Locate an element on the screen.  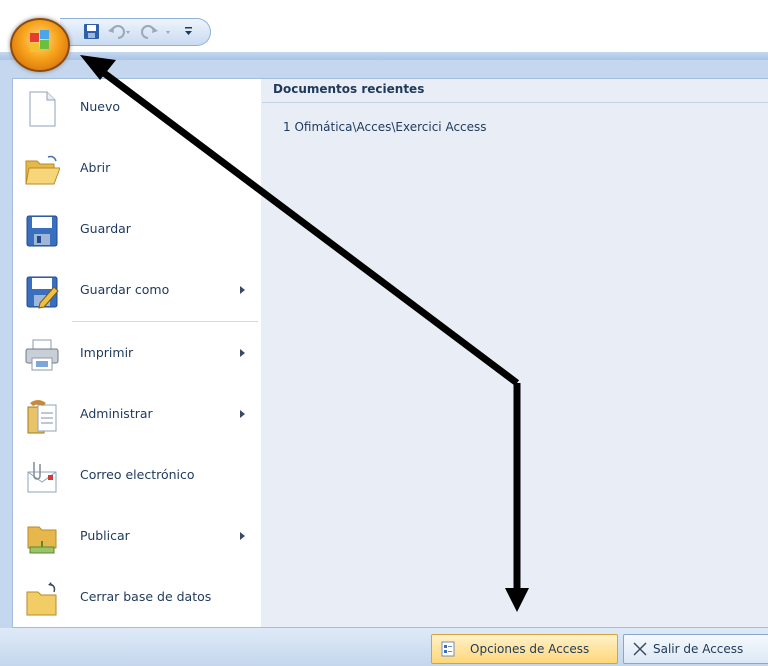
menu-item-label: Imprimir is located at coordinates (107, 352).